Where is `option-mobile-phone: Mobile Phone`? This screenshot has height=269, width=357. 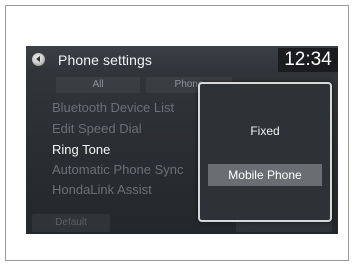
option-mobile-phone: Mobile Phone is located at coordinates (265, 175).